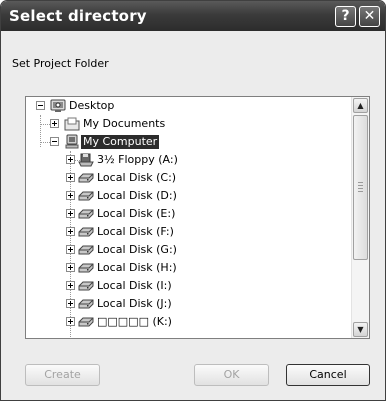  I want to click on title-bar: Select directory ? ✕, so click(193, 16).